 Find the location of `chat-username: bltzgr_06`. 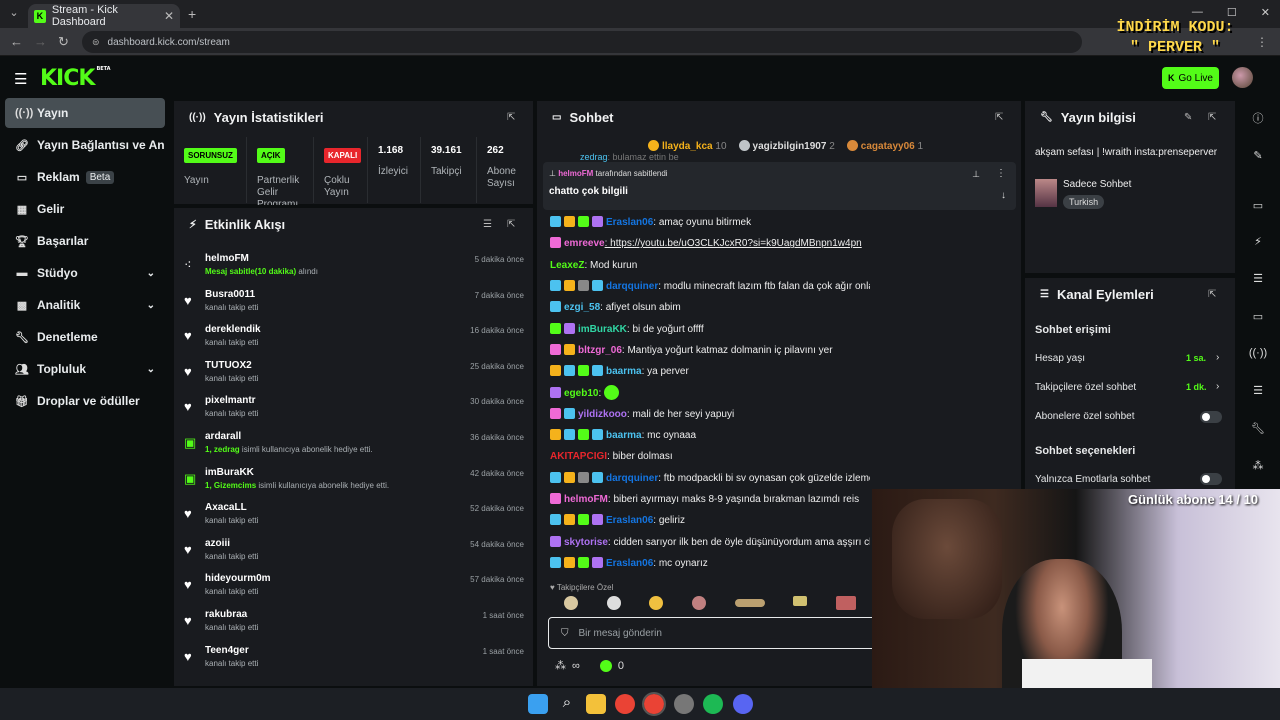

chat-username: bltzgr_06 is located at coordinates (600, 350).